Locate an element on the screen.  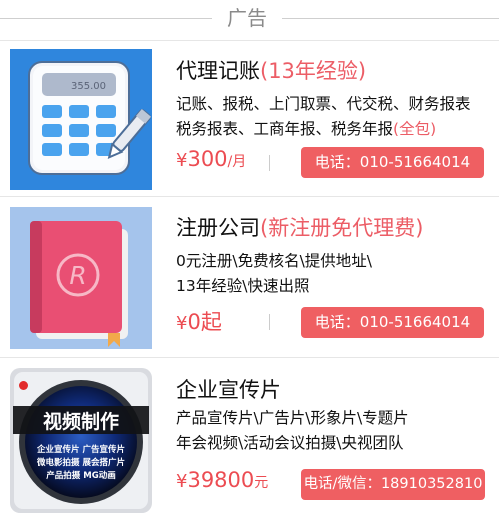
calculator-icon: 355.00 is located at coordinates (81, 119).